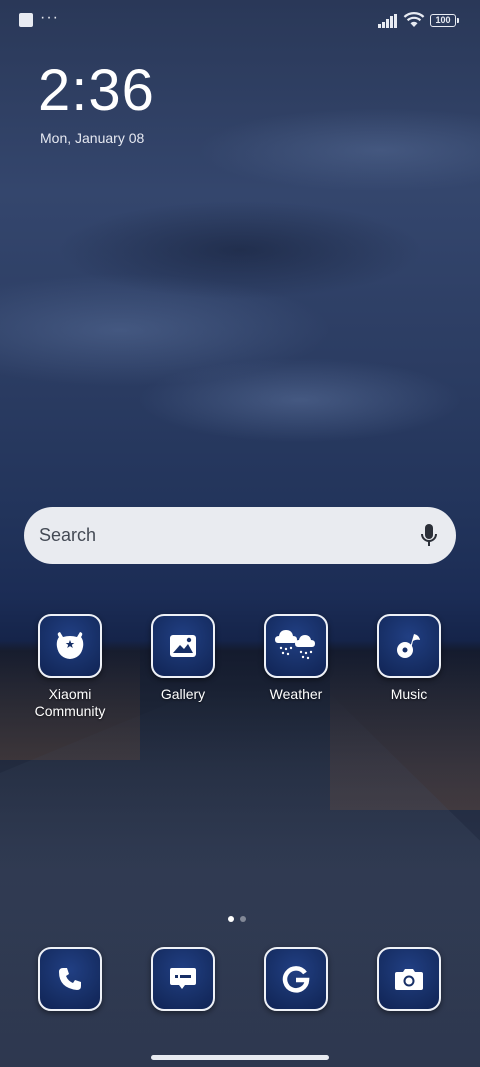 Image resolution: width=480 pixels, height=1067 pixels. I want to click on page-indicator, so click(240, 918).